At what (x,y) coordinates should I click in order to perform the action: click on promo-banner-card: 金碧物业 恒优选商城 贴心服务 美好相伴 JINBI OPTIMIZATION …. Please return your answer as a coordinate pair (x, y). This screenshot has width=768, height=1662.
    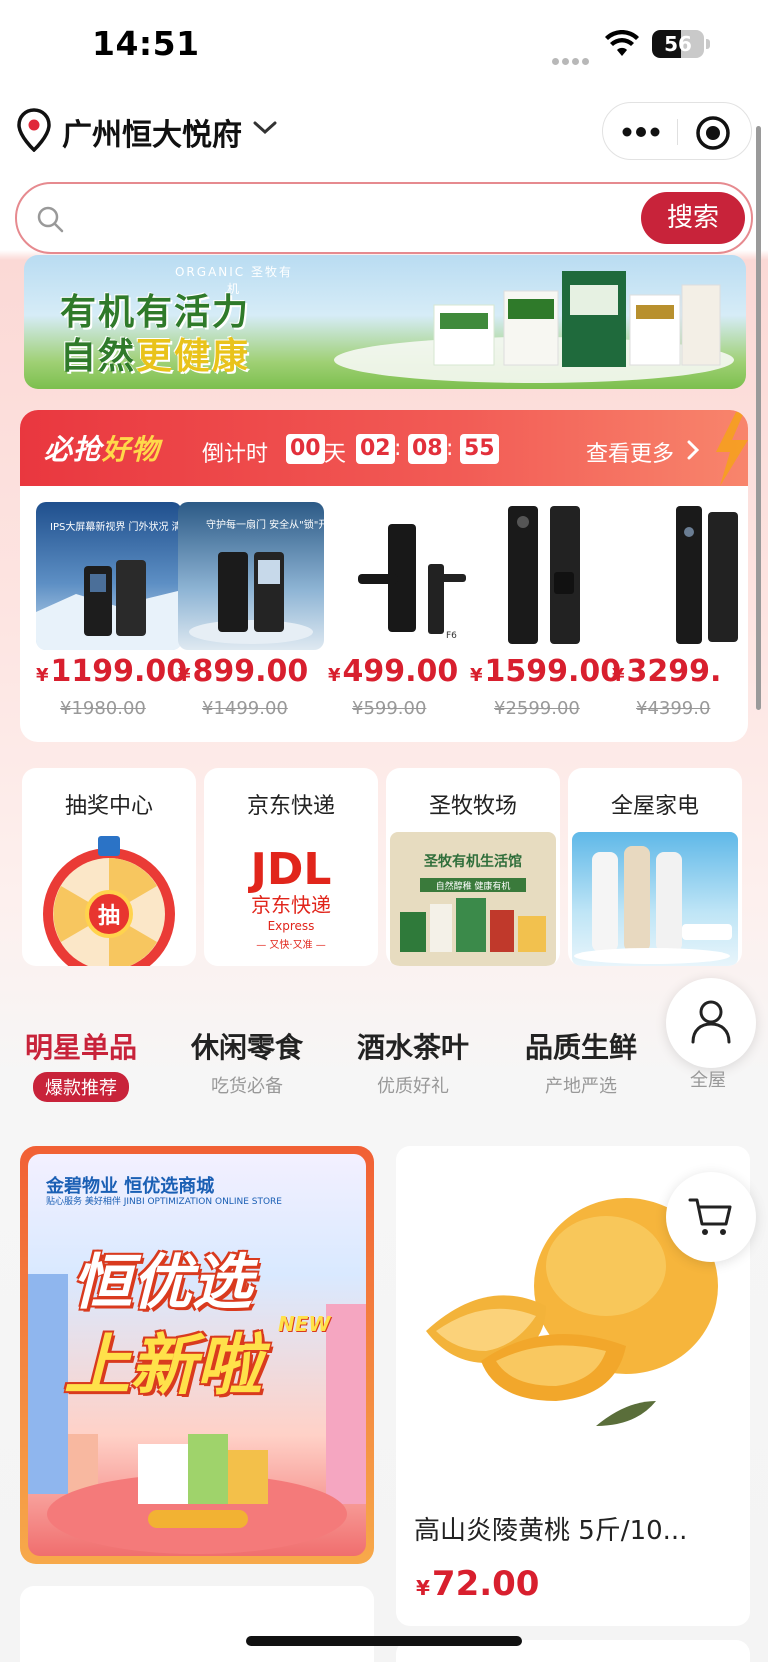
    Looking at the image, I should click on (197, 1355).